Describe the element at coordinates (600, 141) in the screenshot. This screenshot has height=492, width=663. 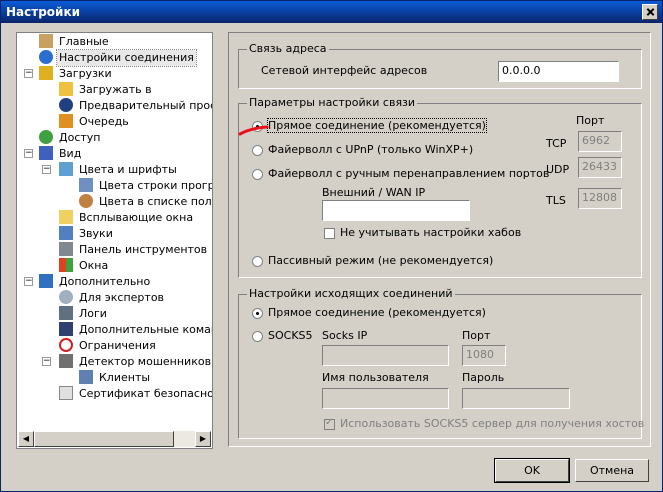
I see `tcp-port-input: 6962` at that location.